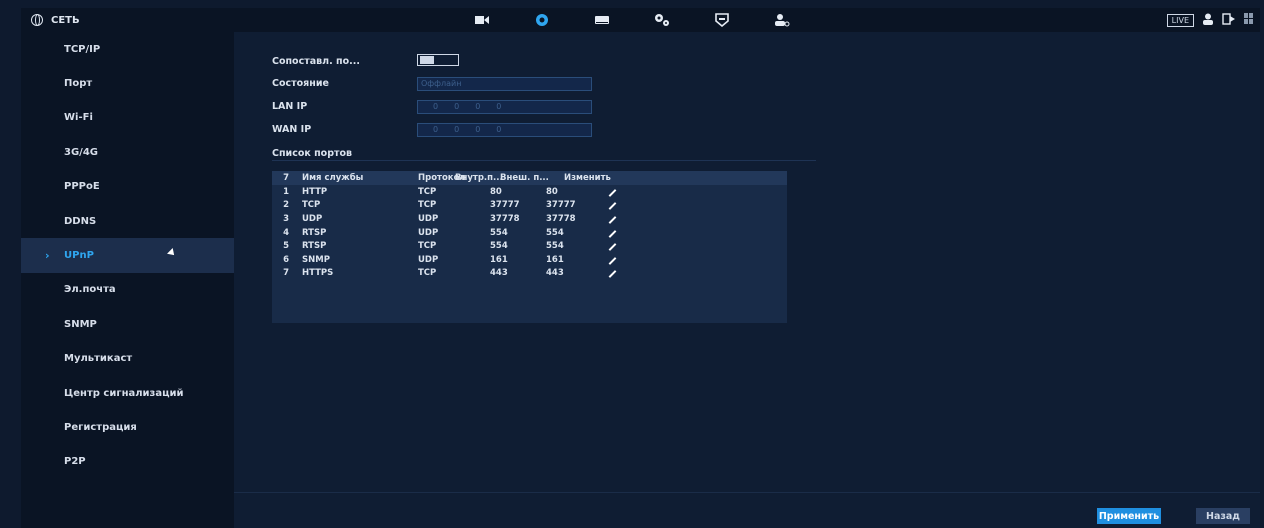 This screenshot has width=1264, height=528. I want to click on external-port: 37777, so click(561, 205).